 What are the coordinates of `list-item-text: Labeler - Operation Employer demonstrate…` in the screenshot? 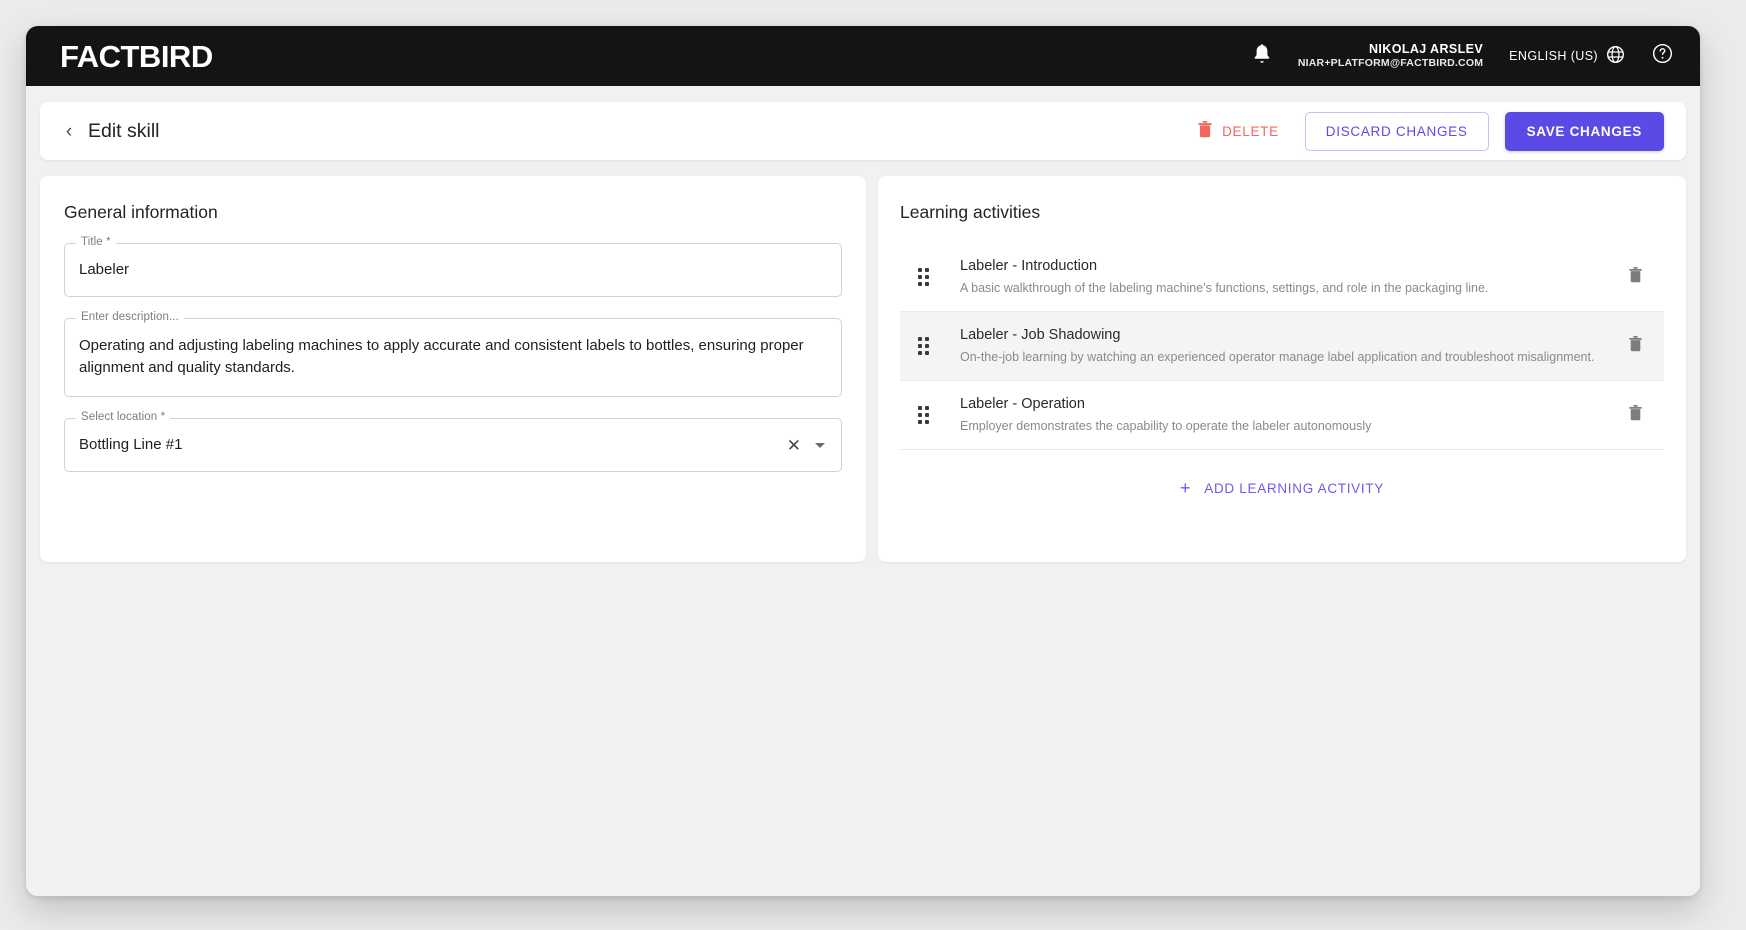 It's located at (1288, 415).